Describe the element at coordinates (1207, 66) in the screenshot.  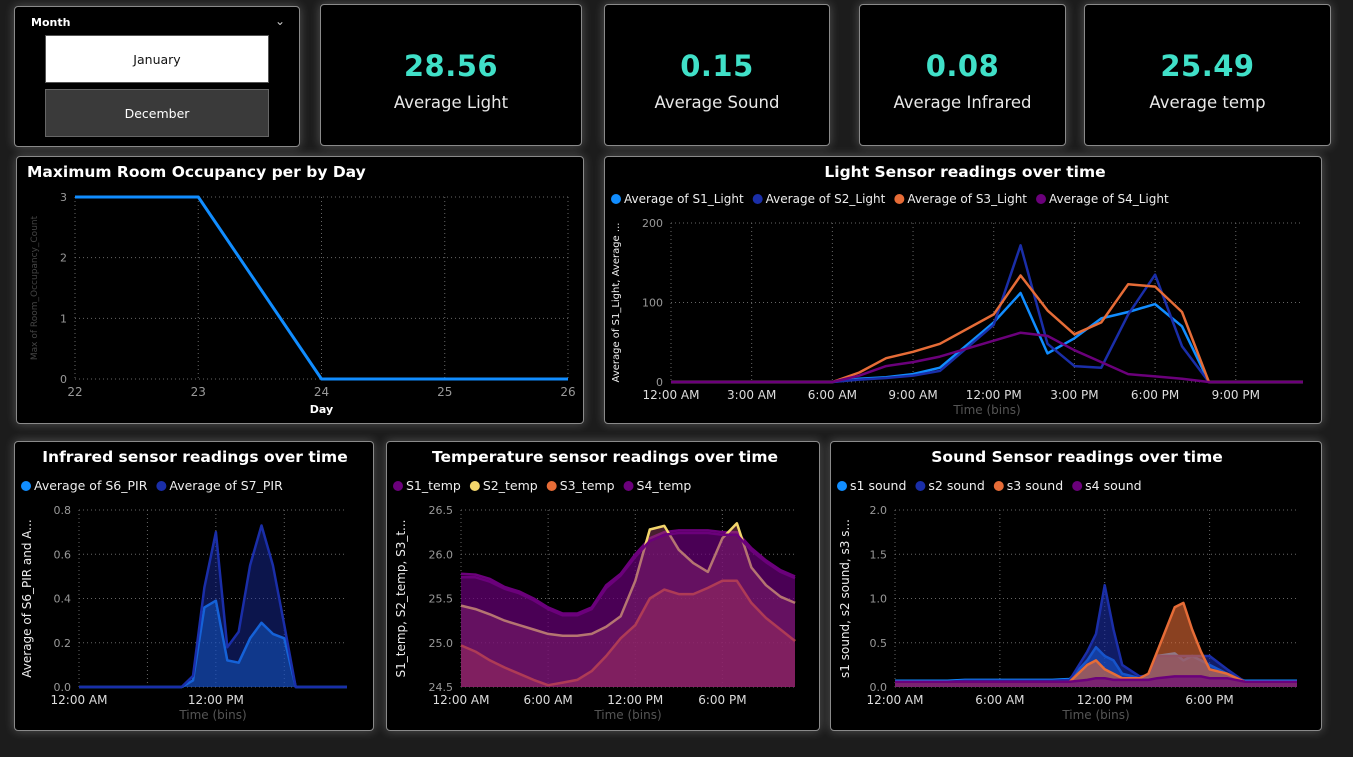
I see `kpi-value: 25.49` at that location.